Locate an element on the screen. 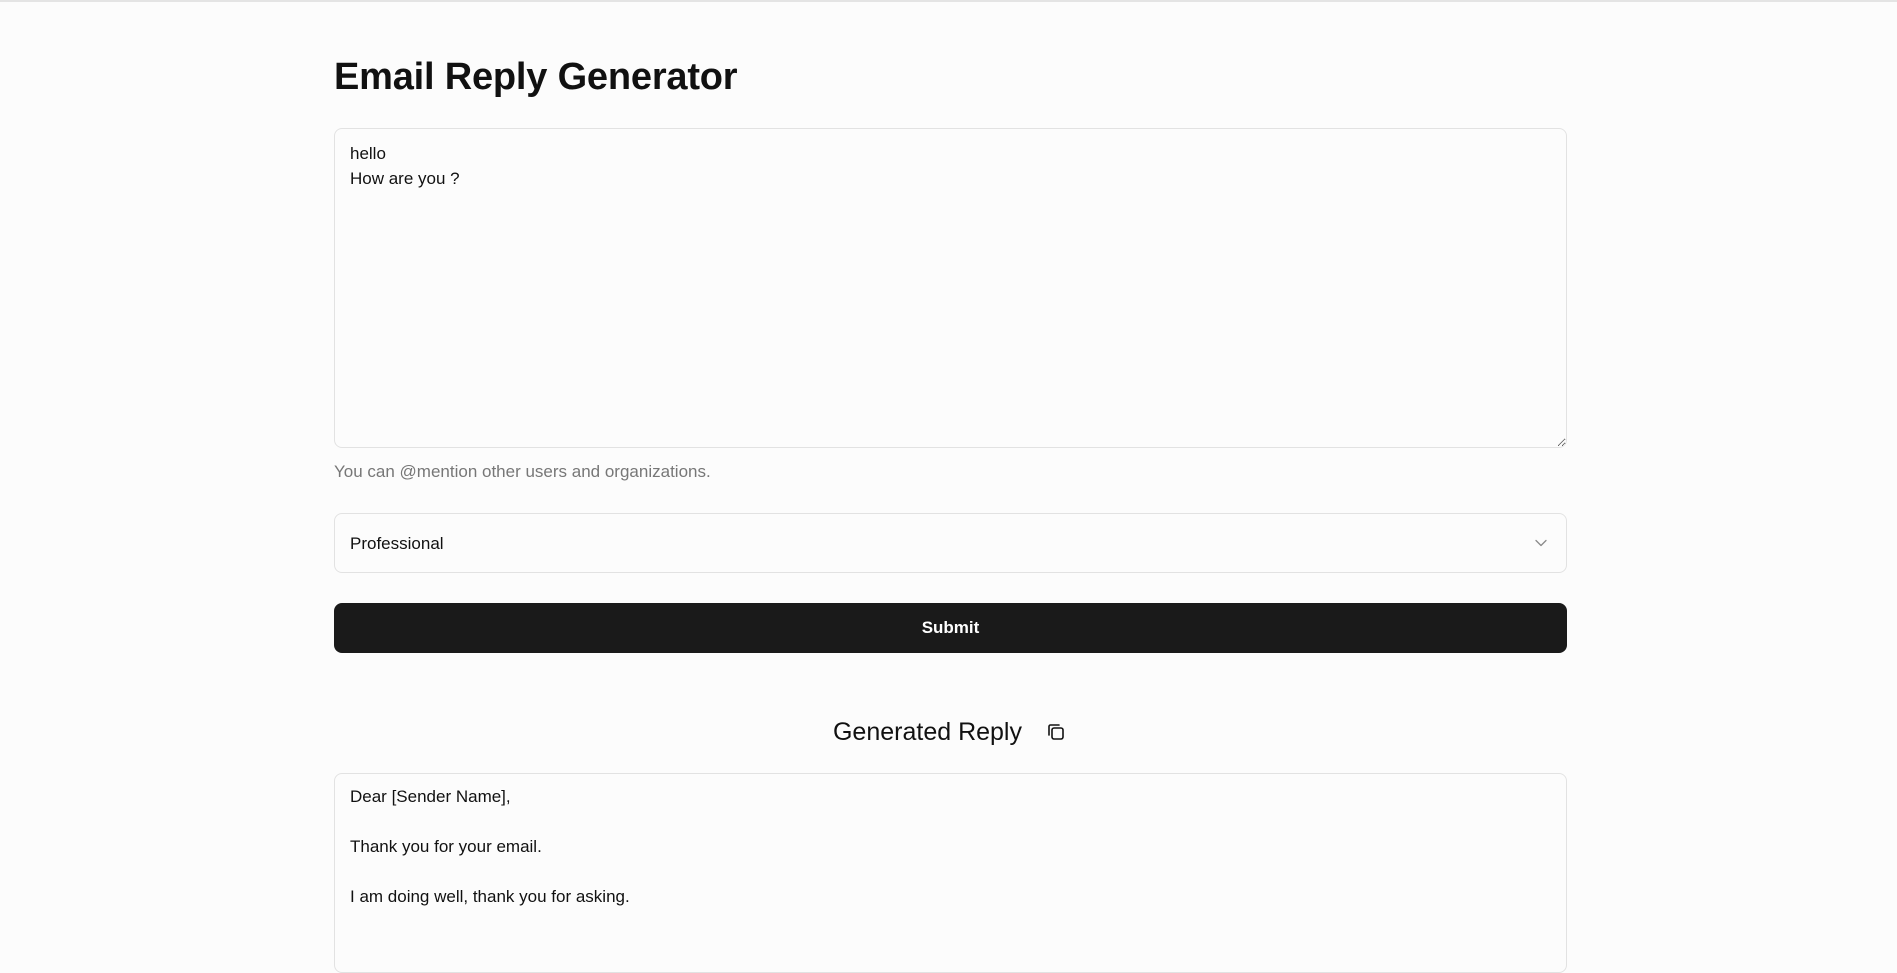  page-title: Email Reply Generator is located at coordinates (536, 77).